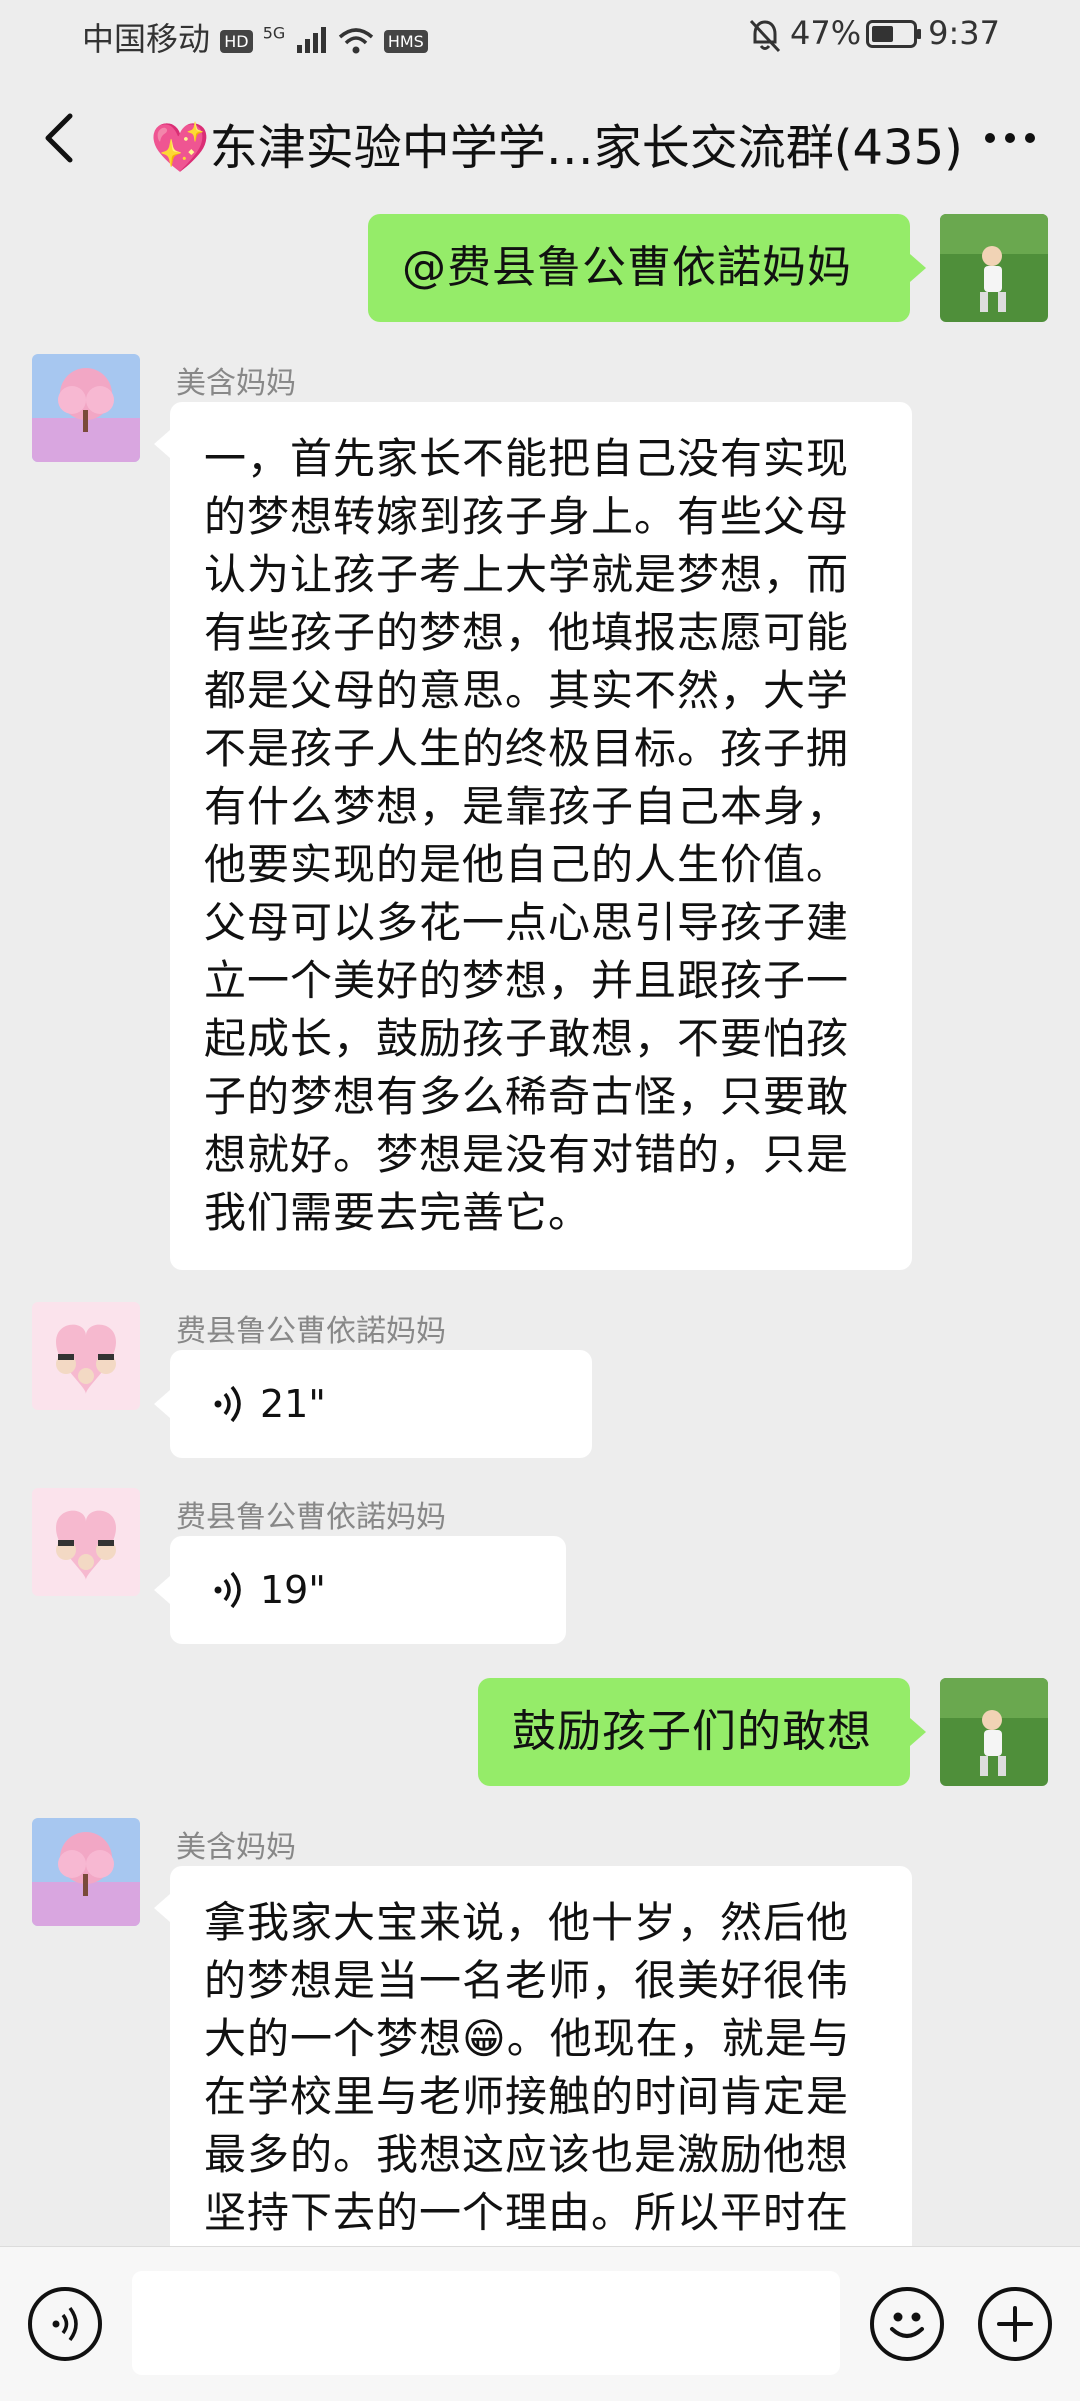 The width and height of the screenshot is (1080, 2401). I want to click on signal-icon, so click(312, 40).